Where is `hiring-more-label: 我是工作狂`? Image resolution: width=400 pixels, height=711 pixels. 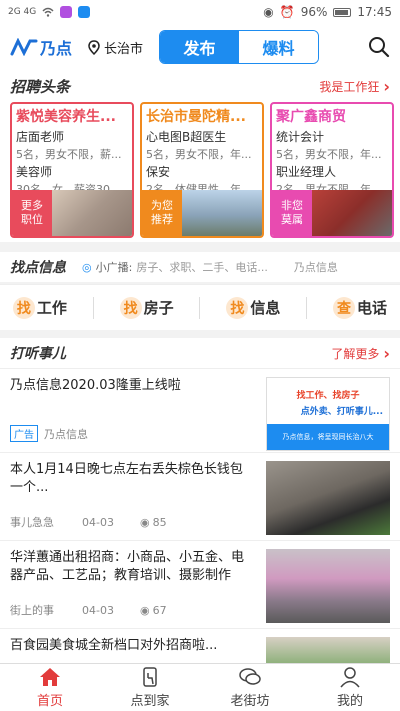 hiring-more-label: 我是工作狂 is located at coordinates (349, 86).